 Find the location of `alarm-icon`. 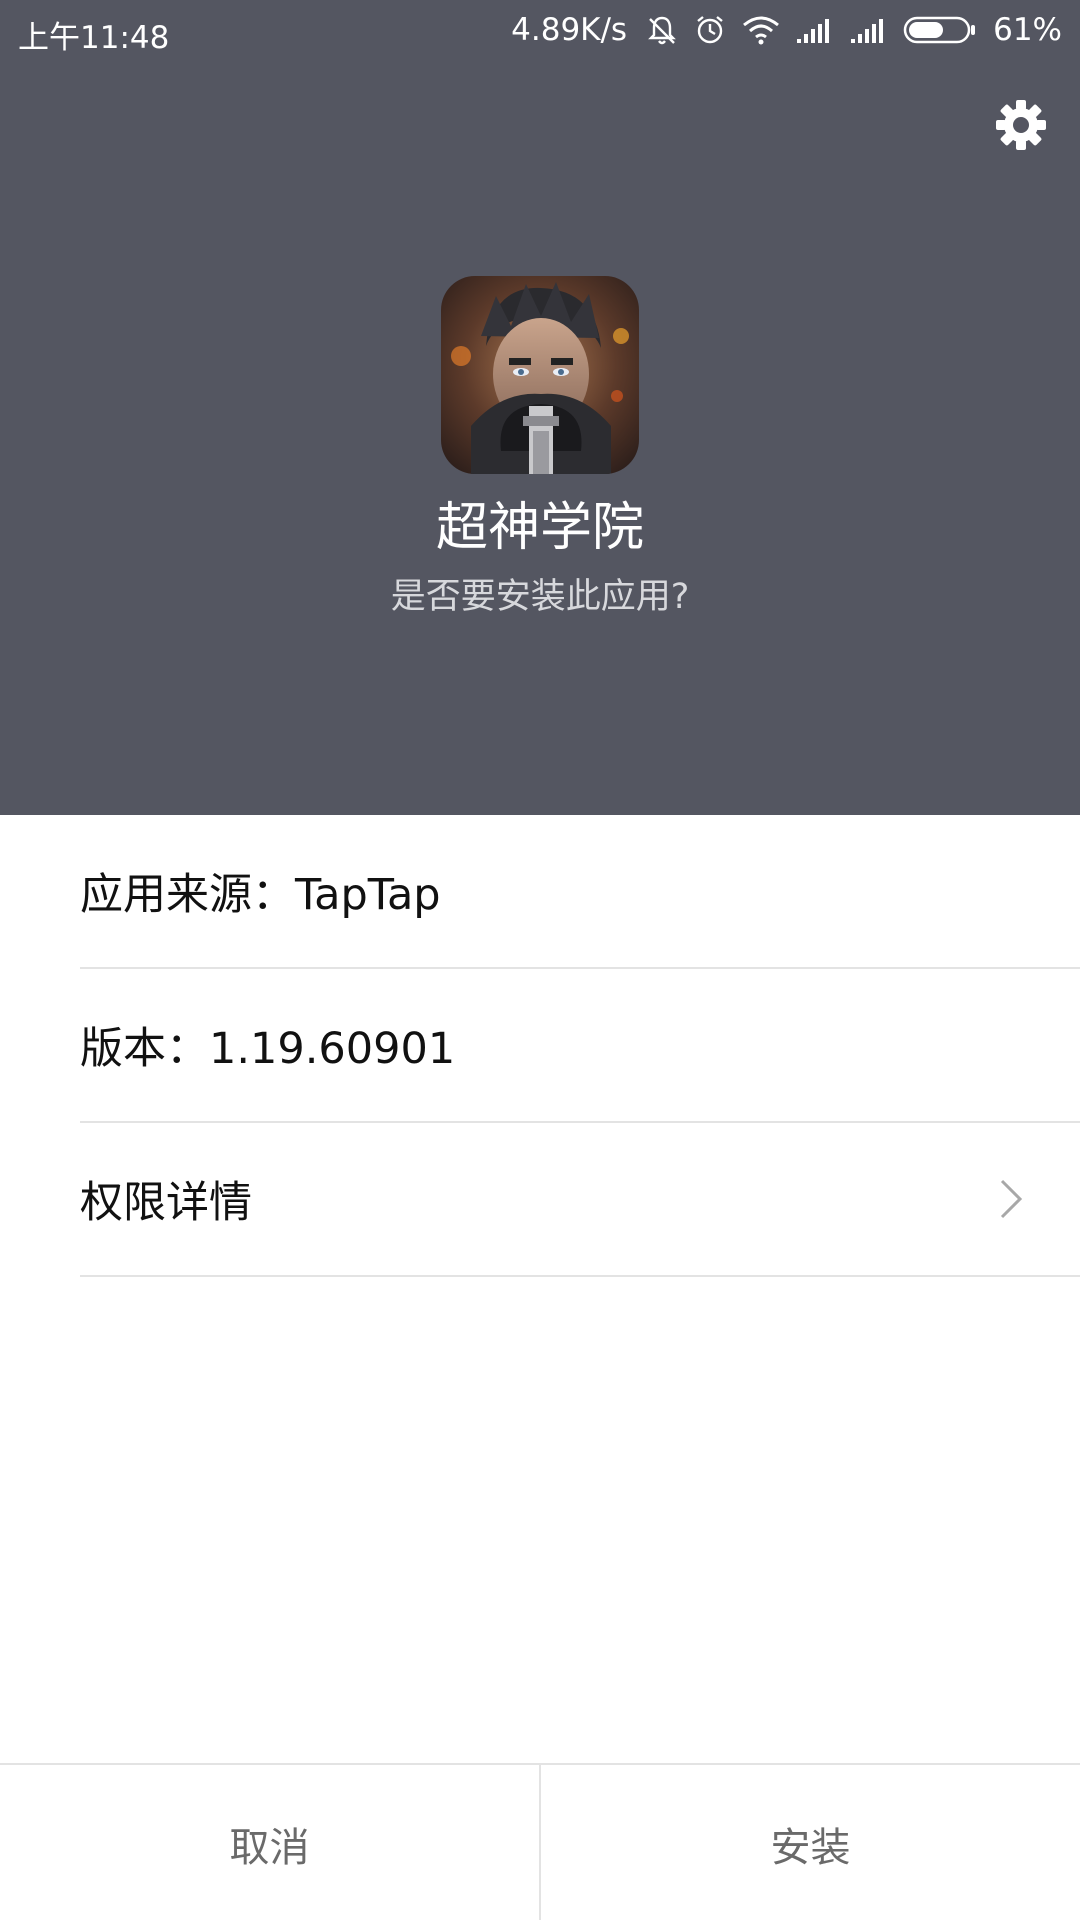

alarm-icon is located at coordinates (710, 30).